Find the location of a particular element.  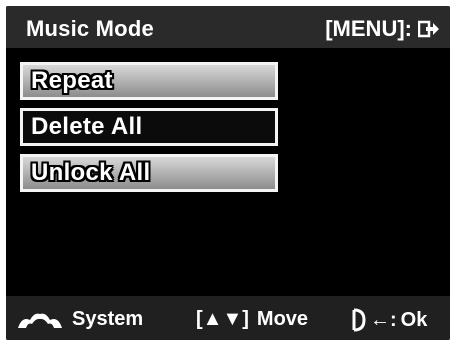

menu-exit-hint: [MENU]: is located at coordinates (382, 29).